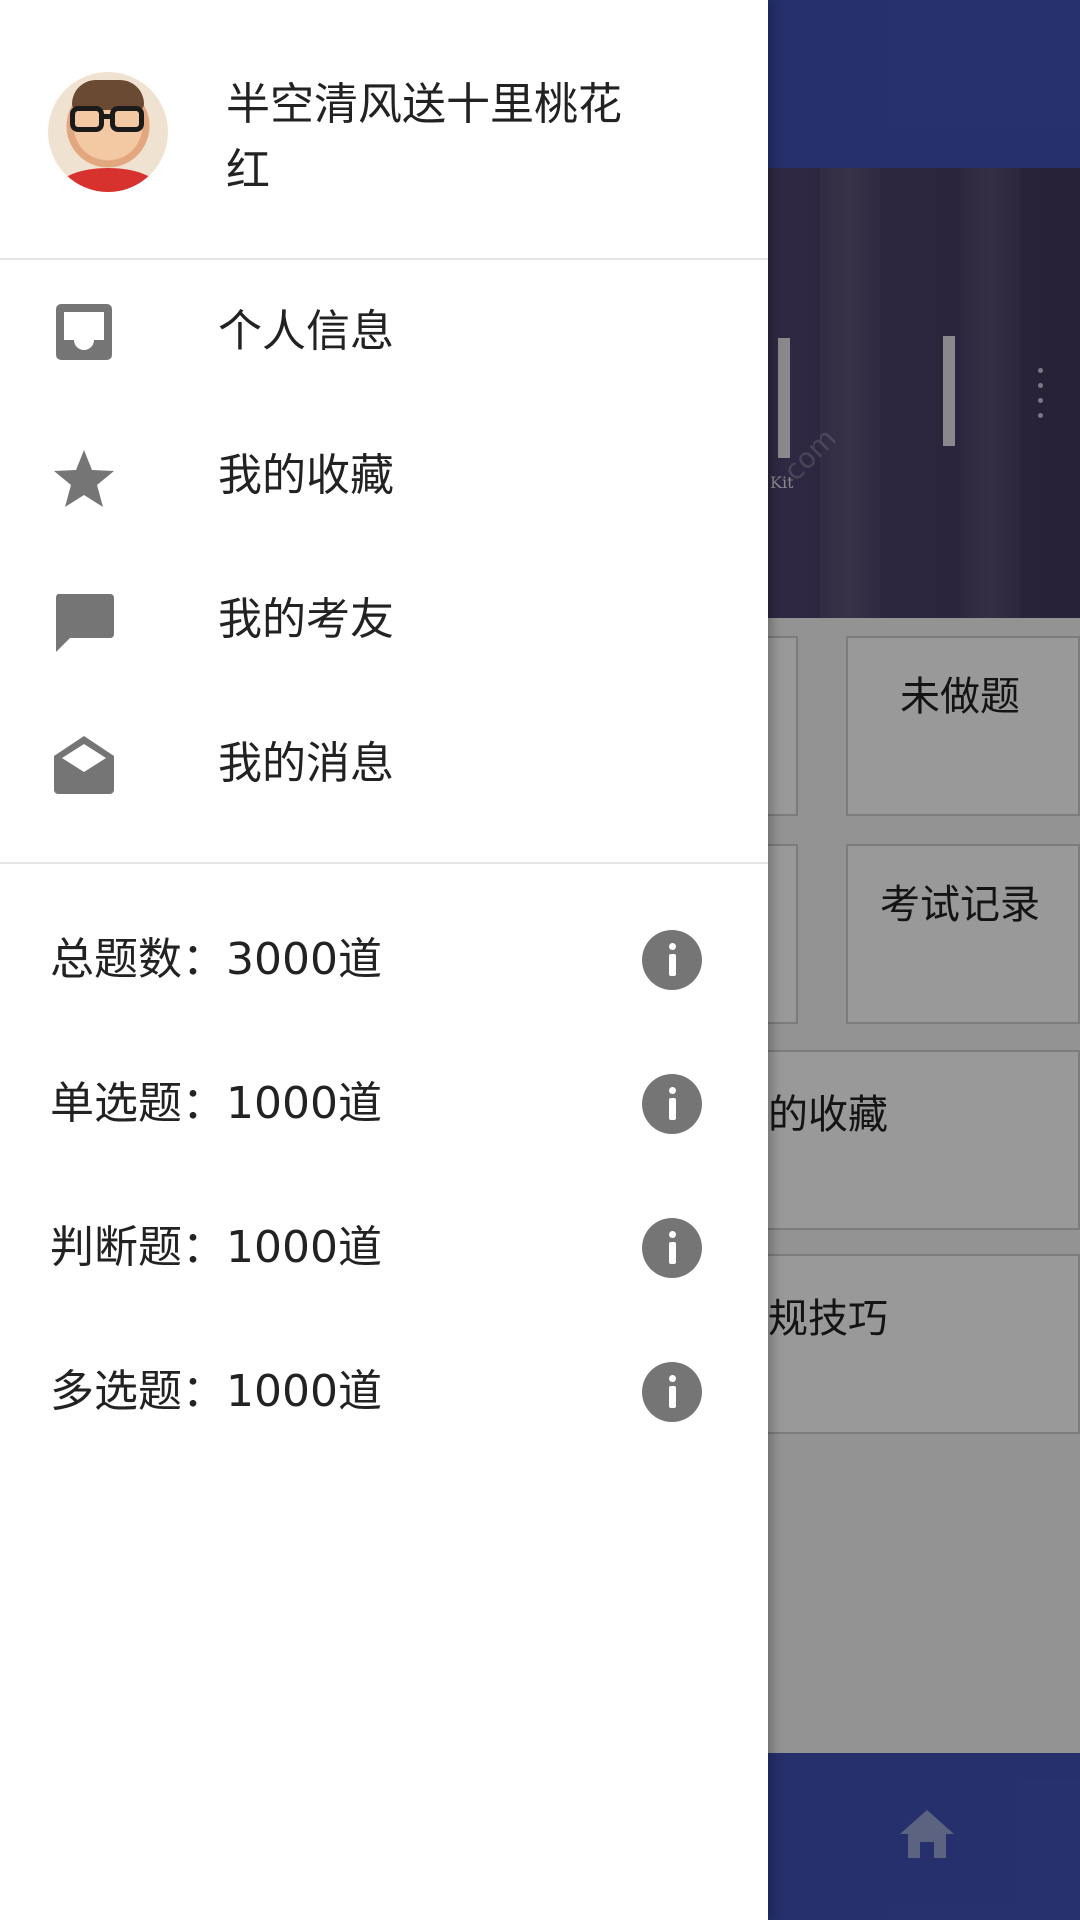 The width and height of the screenshot is (1080, 1920). I want to click on profile-header: 半空清风送十里桃花红, so click(384, 130).